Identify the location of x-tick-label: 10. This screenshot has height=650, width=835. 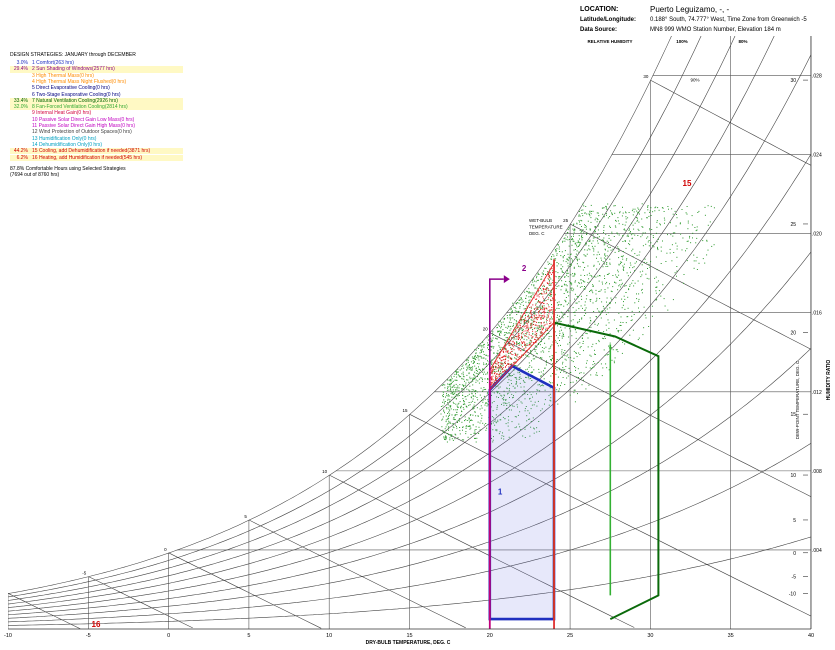
(329, 636).